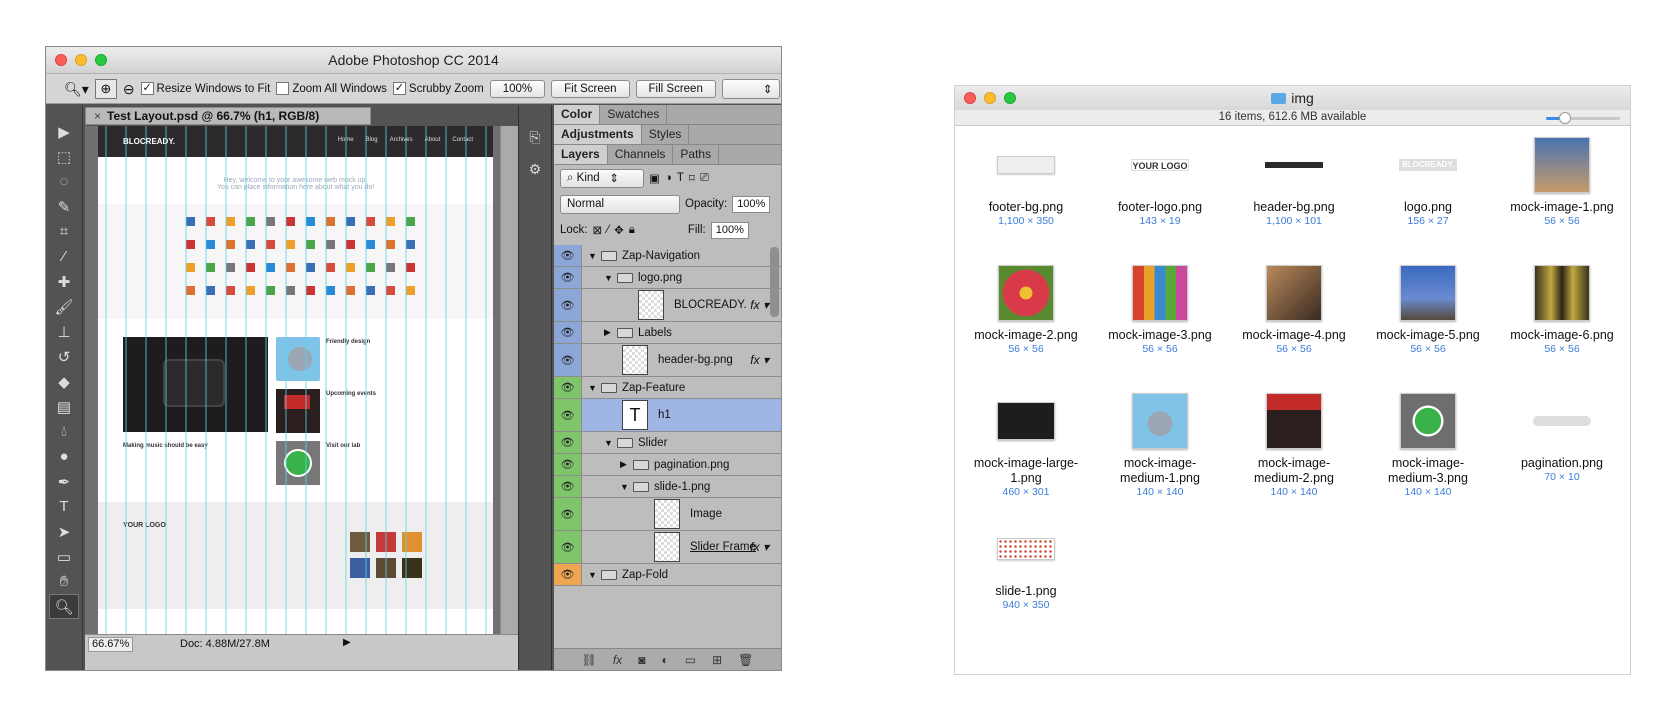 The image size is (1663, 717). I want to click on options-dropdown: ⇕, so click(750, 88).